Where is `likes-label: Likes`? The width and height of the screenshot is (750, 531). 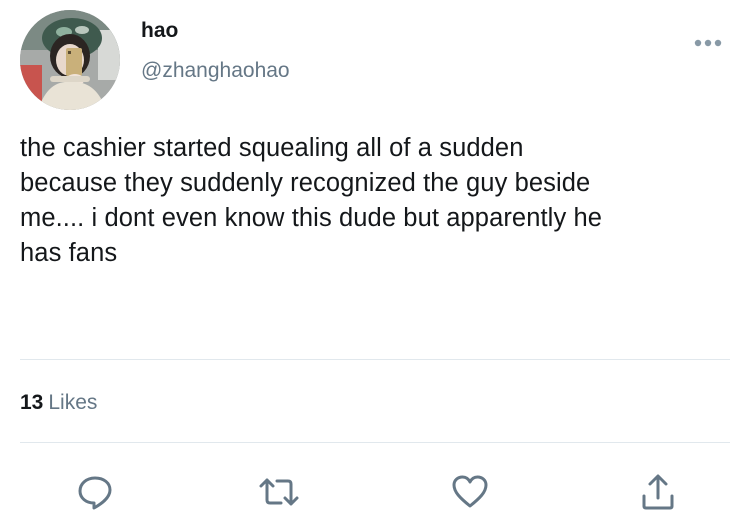
likes-label: Likes is located at coordinates (73, 402).